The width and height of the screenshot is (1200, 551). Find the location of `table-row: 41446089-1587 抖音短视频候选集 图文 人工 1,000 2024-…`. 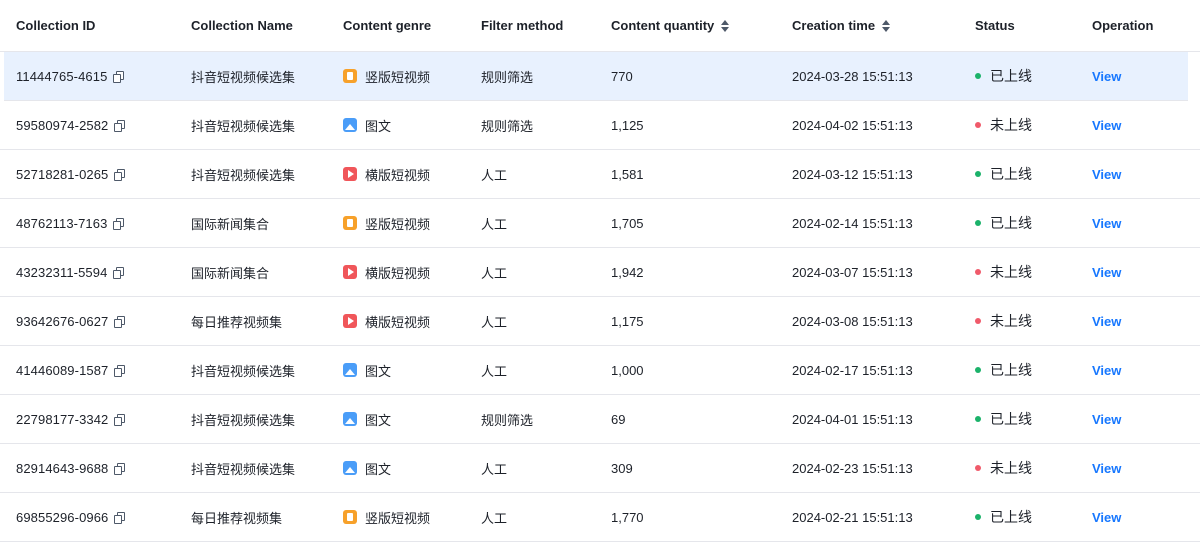

table-row: 41446089-1587 抖音短视频候选集 图文 人工 1,000 2024-… is located at coordinates (600, 370).